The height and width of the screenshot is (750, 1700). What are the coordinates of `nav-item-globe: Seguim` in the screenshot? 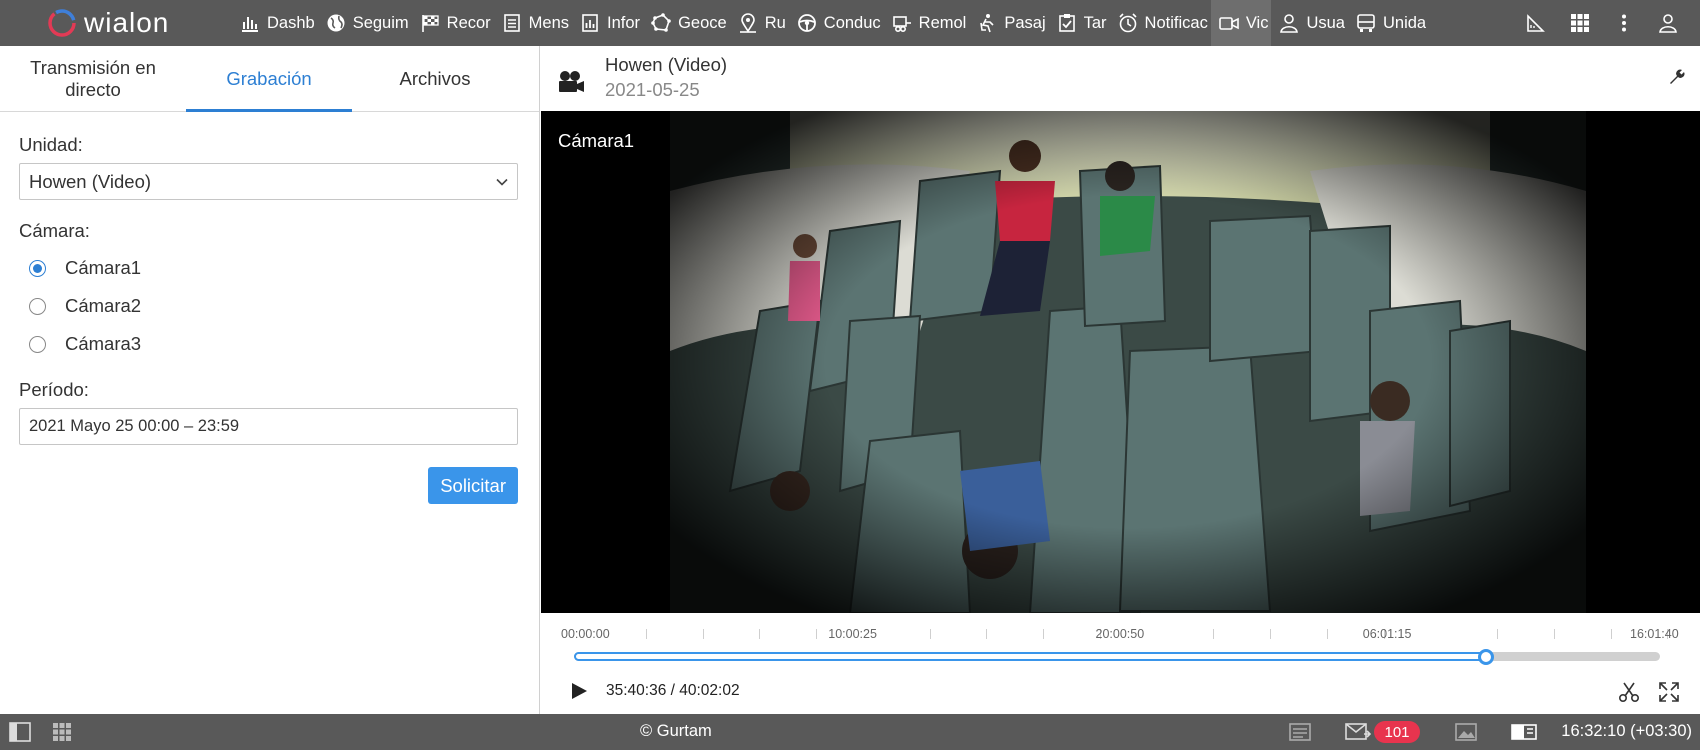 It's located at (365, 23).